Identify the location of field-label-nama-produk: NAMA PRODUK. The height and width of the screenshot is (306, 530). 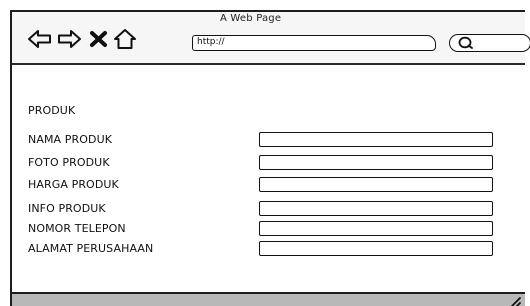
(70, 139).